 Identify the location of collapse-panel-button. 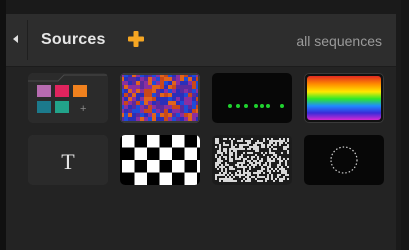
(15, 39).